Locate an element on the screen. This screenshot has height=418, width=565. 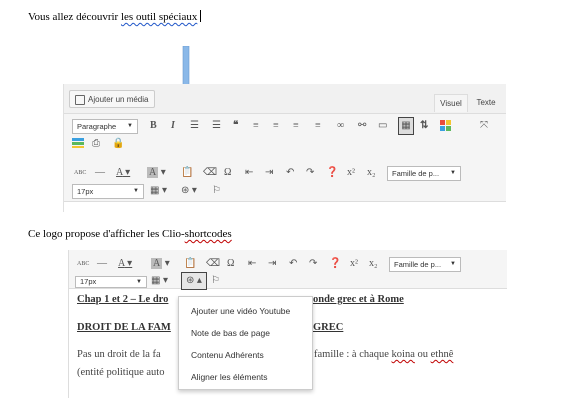
toolbar-toggle-icon: ▦ is located at coordinates (406, 126).